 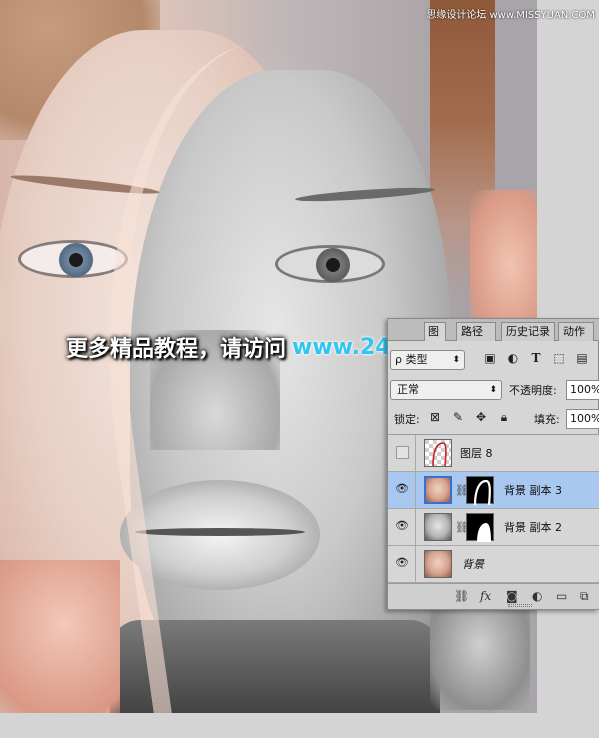 I want to click on banner-text: 更多精品教程，请访问, so click(x=176, y=349).